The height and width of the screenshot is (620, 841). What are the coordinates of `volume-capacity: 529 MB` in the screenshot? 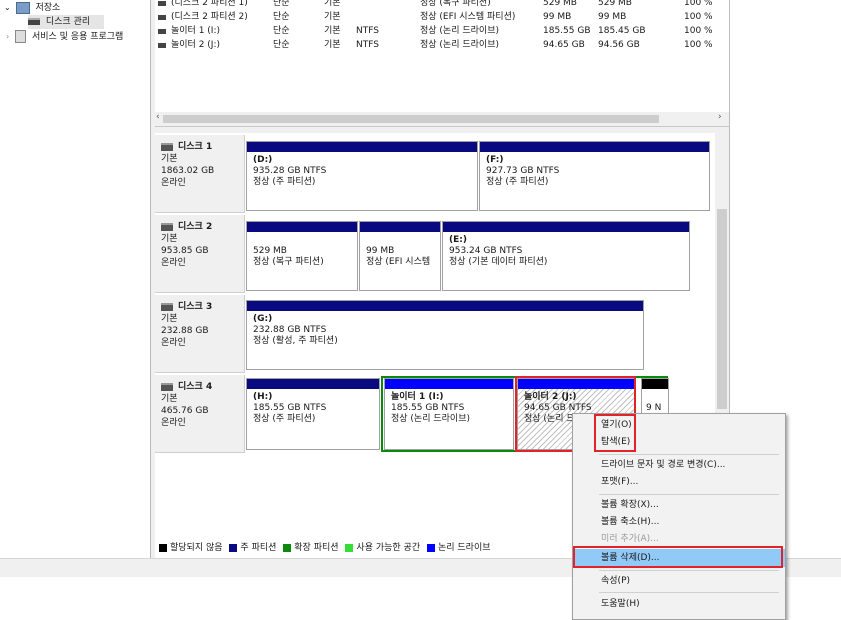 It's located at (560, 4).